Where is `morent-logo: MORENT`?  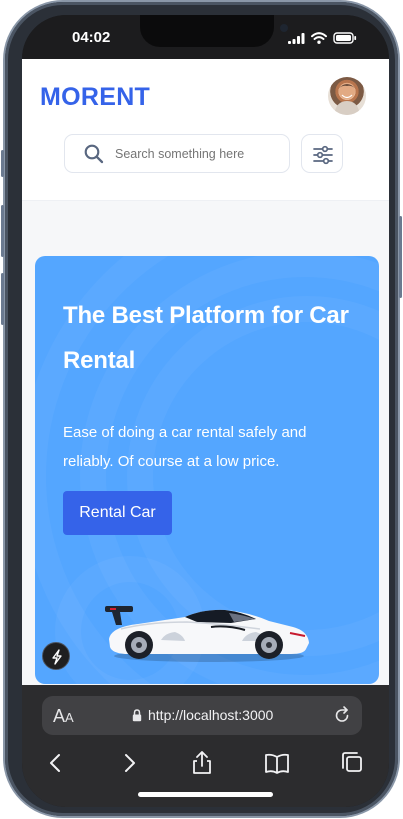
morent-logo: MORENT is located at coordinates (95, 97).